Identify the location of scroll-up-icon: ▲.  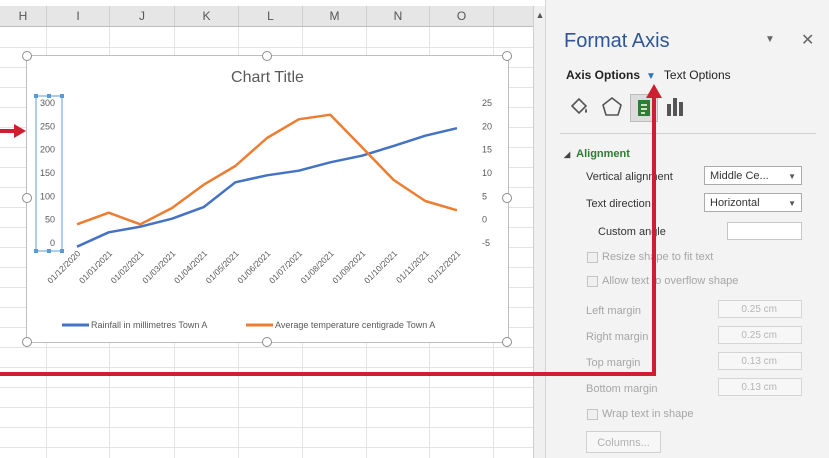
(540, 15).